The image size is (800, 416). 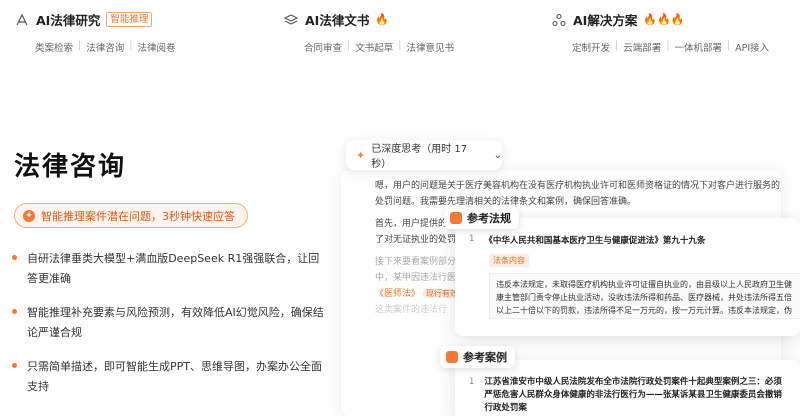 I want to click on feature-text: 自研法律垂类大模型+满血版DeepSeek R1强强联合，让回答更准确, so click(x=173, y=268).